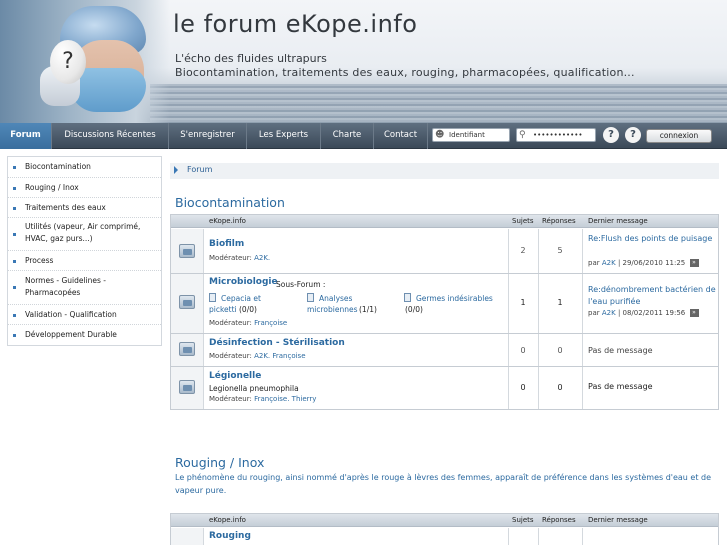 Image resolution: width=727 pixels, height=545 pixels. I want to click on subforum-analyses: Analyses microbiennes, so click(332, 304).